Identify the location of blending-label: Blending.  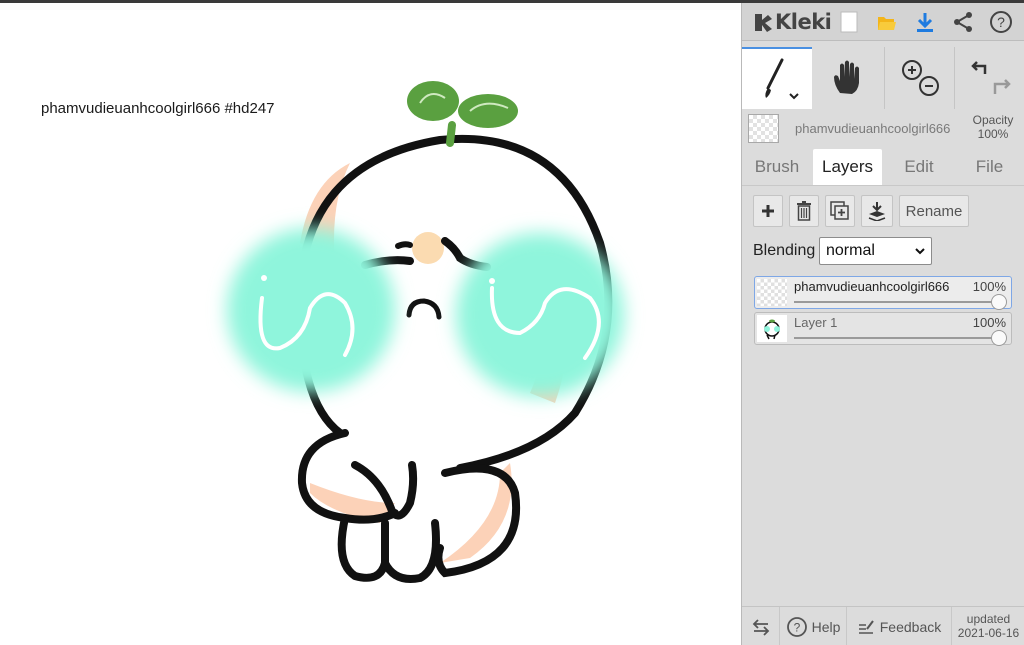
(784, 250).